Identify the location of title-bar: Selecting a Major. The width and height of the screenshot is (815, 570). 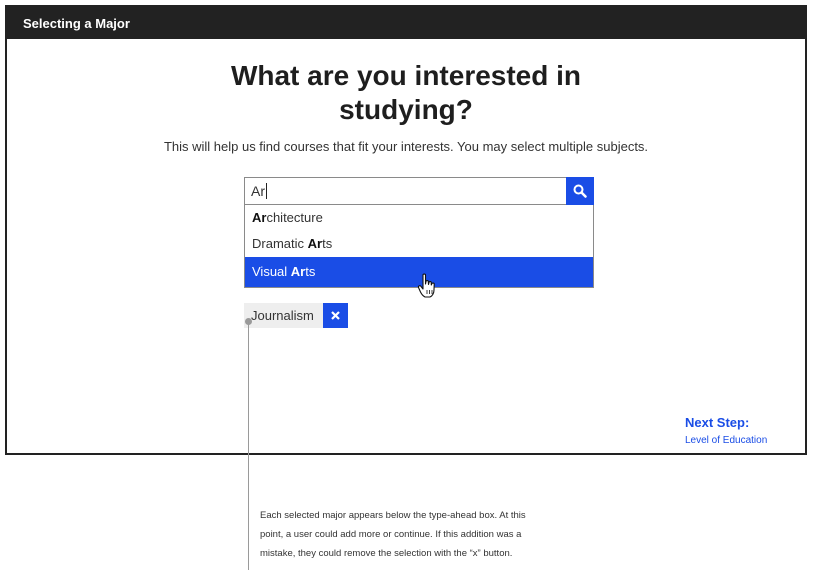
(406, 23).